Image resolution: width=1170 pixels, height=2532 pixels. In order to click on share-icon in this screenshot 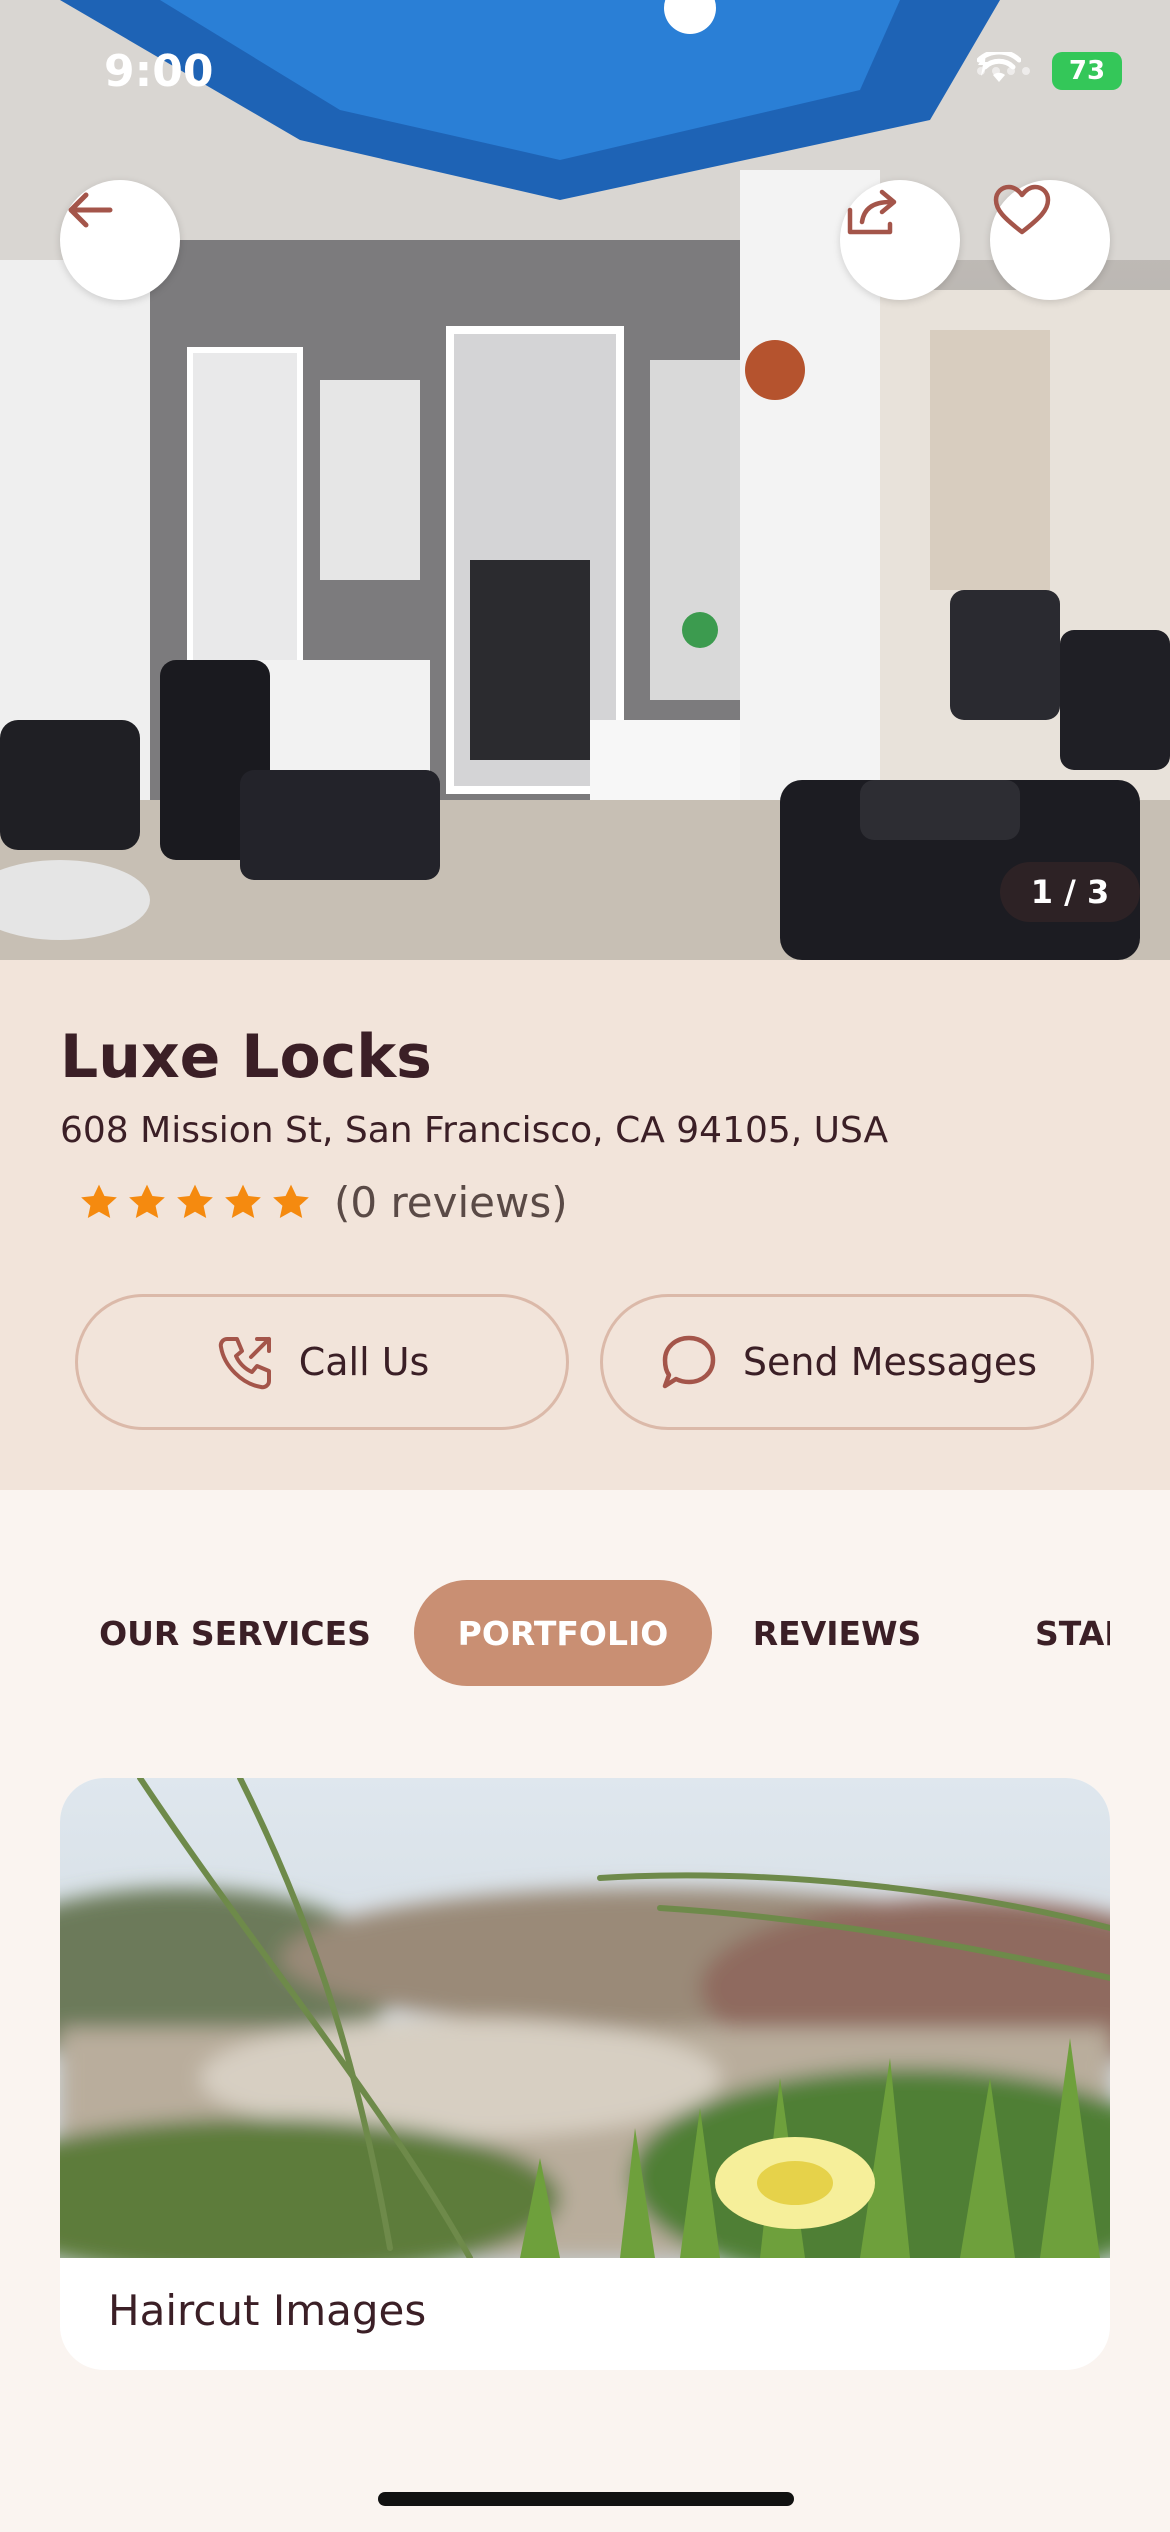, I will do `click(872, 212)`.